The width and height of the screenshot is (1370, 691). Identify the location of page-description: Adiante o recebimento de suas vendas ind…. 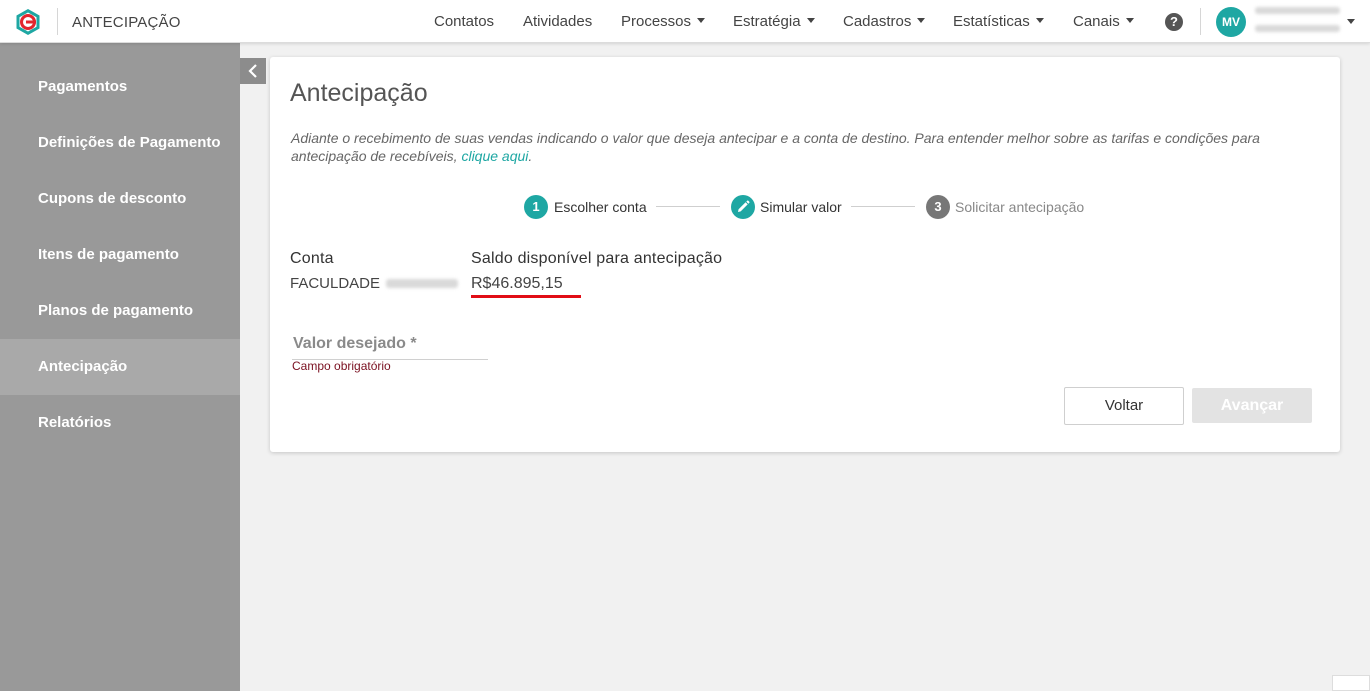
(791, 147).